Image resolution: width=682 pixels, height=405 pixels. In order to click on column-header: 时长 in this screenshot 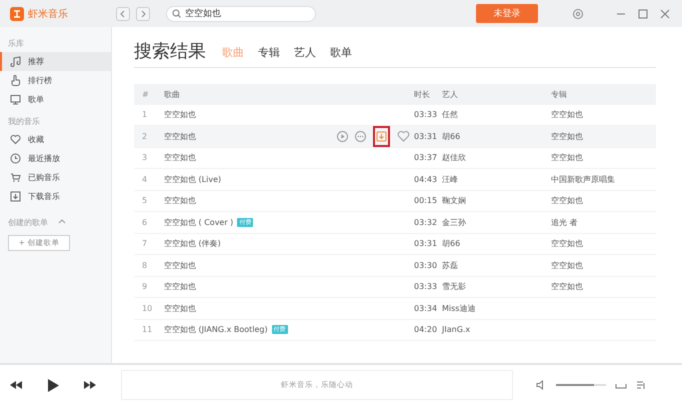, I will do `click(422, 94)`.